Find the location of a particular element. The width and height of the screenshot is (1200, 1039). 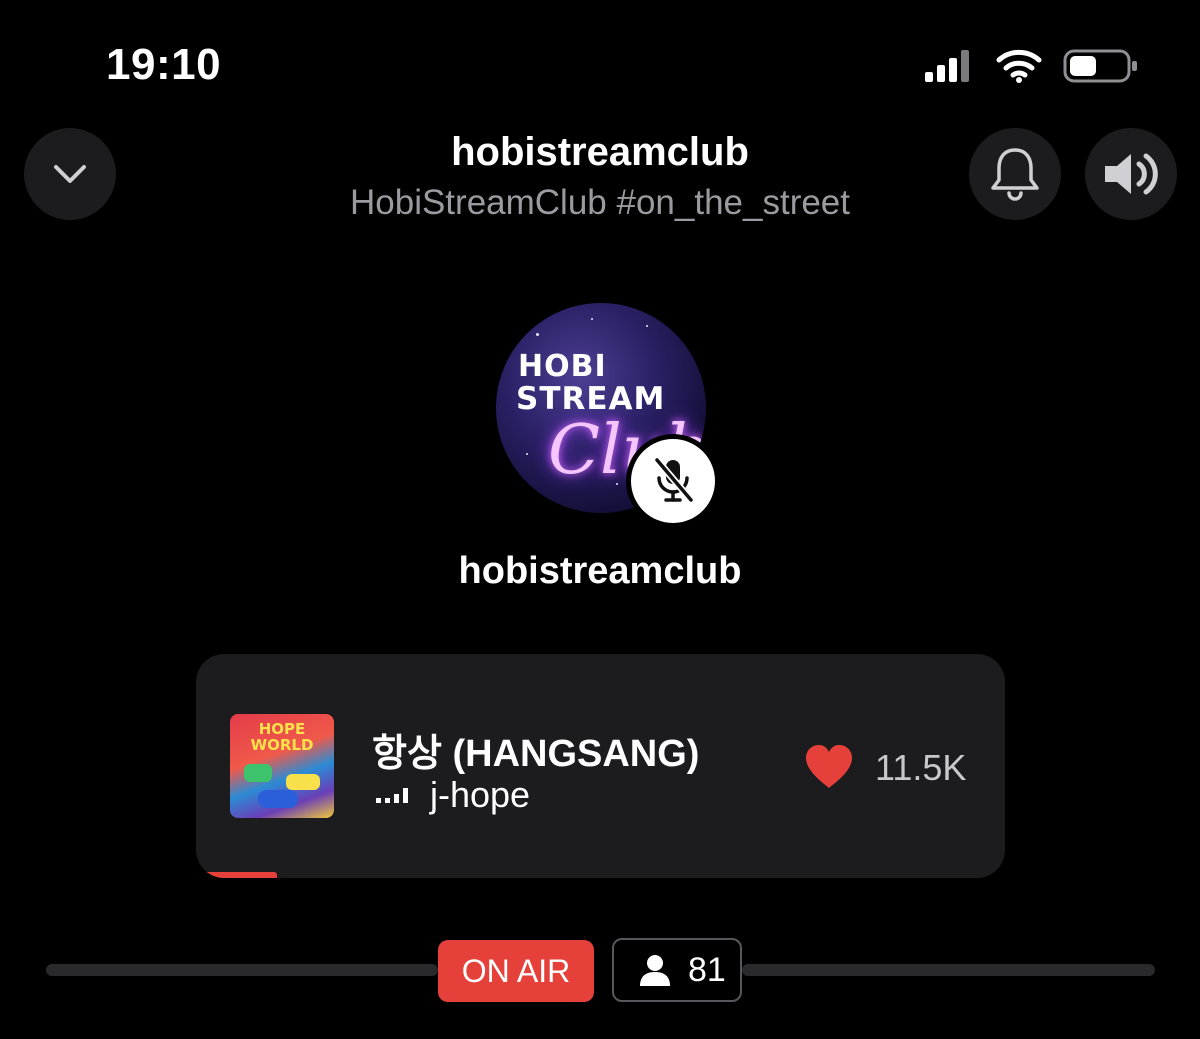

divider-right is located at coordinates (948, 970).